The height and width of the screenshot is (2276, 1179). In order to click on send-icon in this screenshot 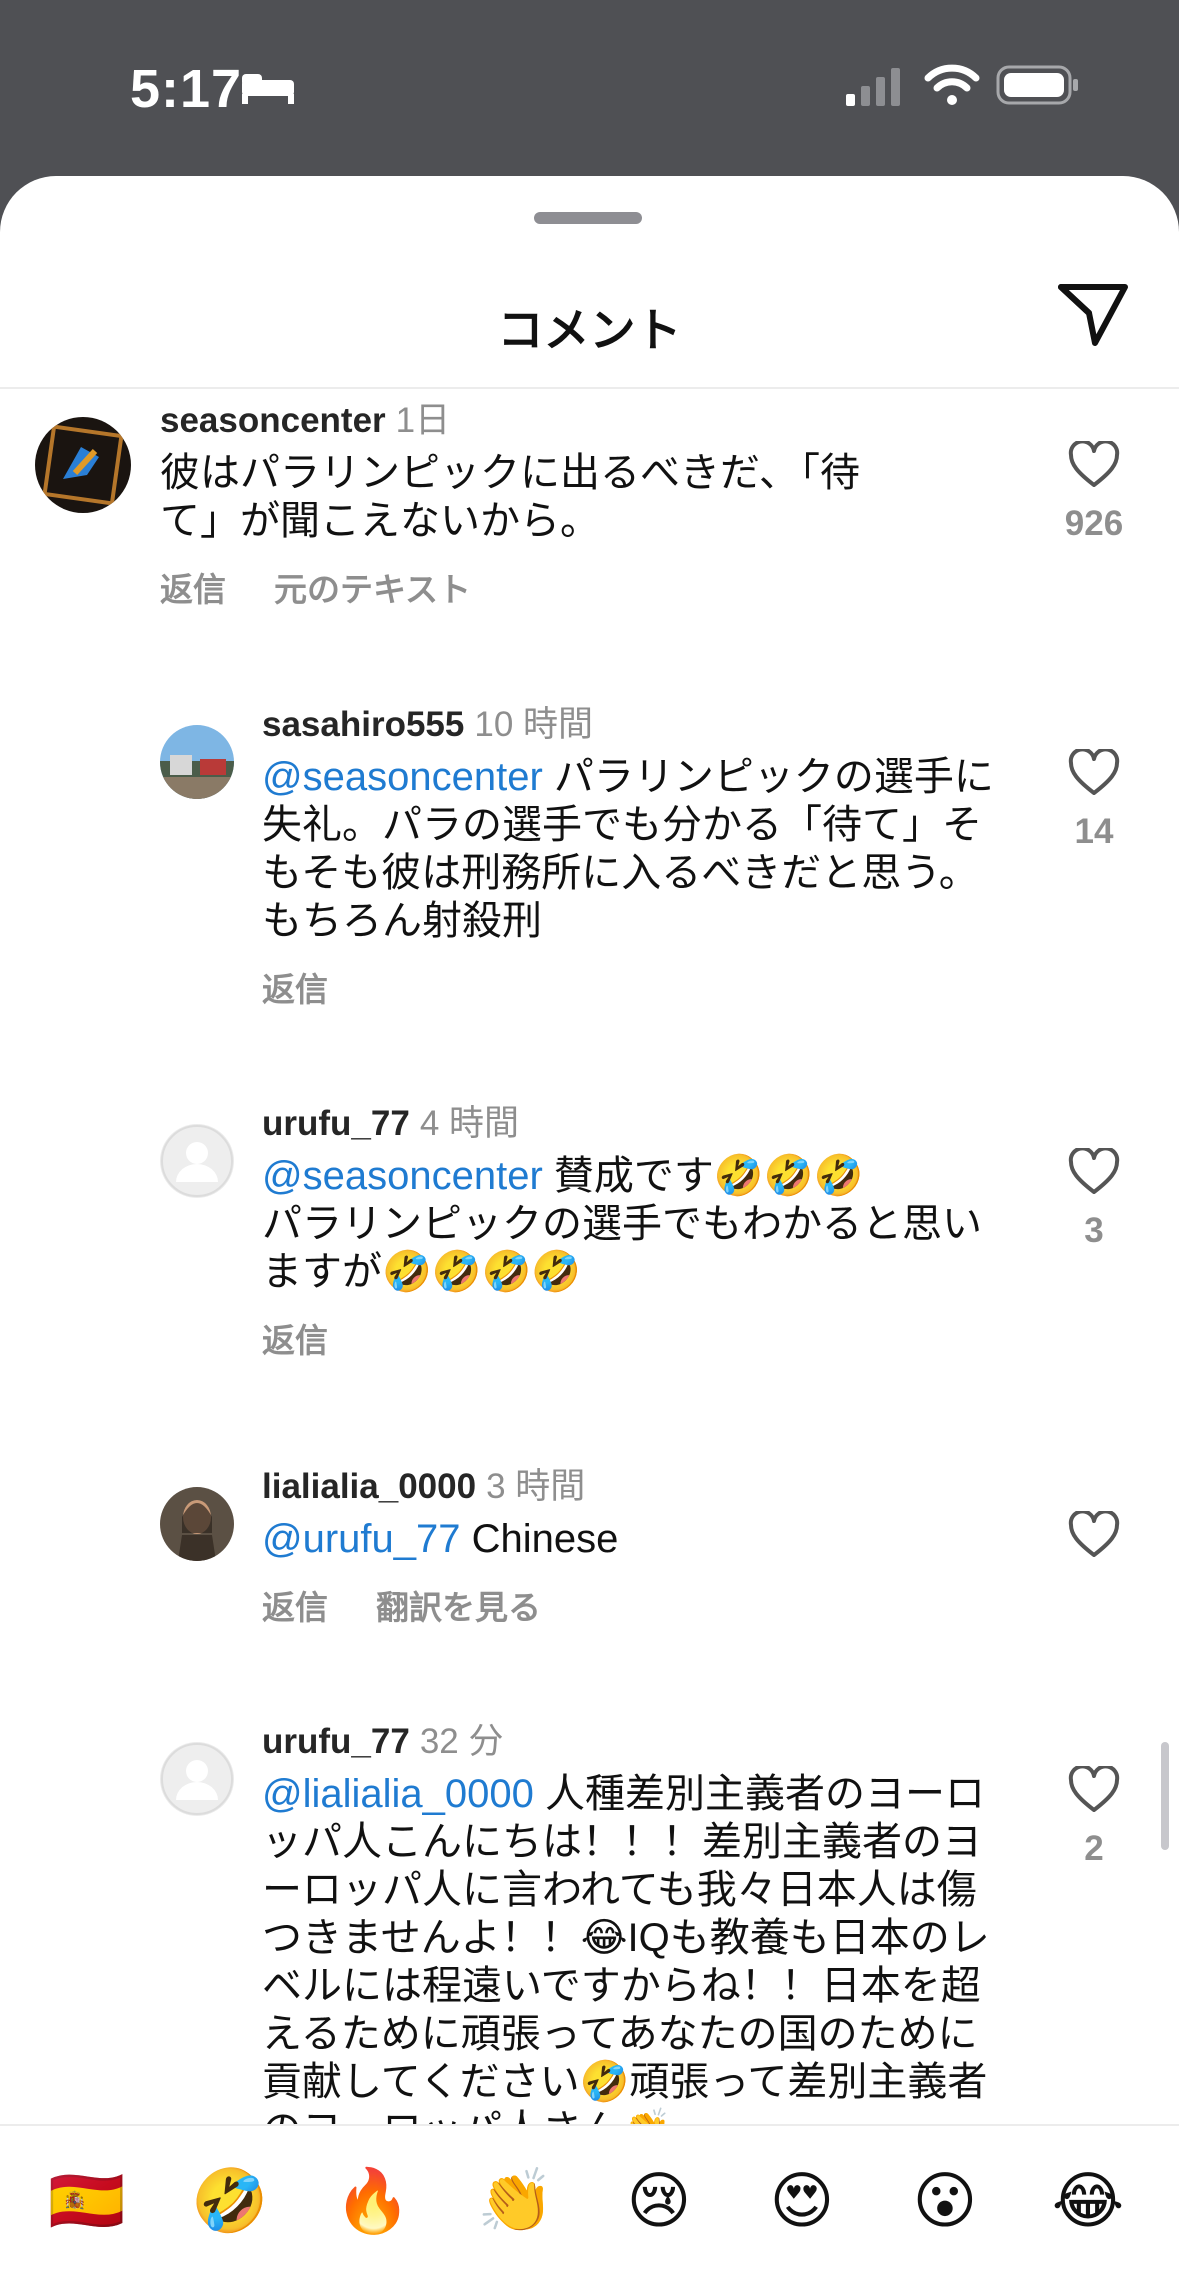, I will do `click(1093, 315)`.